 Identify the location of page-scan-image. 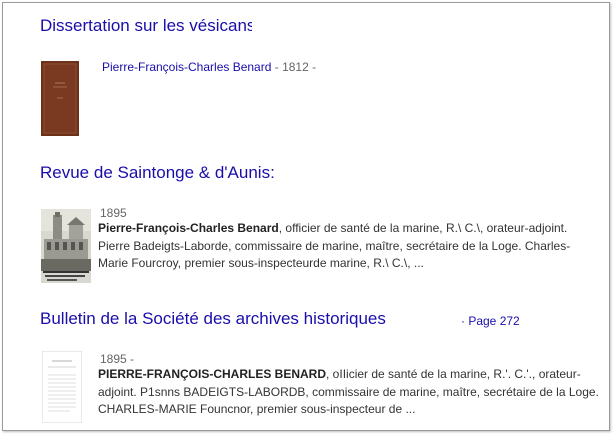
(62, 387).